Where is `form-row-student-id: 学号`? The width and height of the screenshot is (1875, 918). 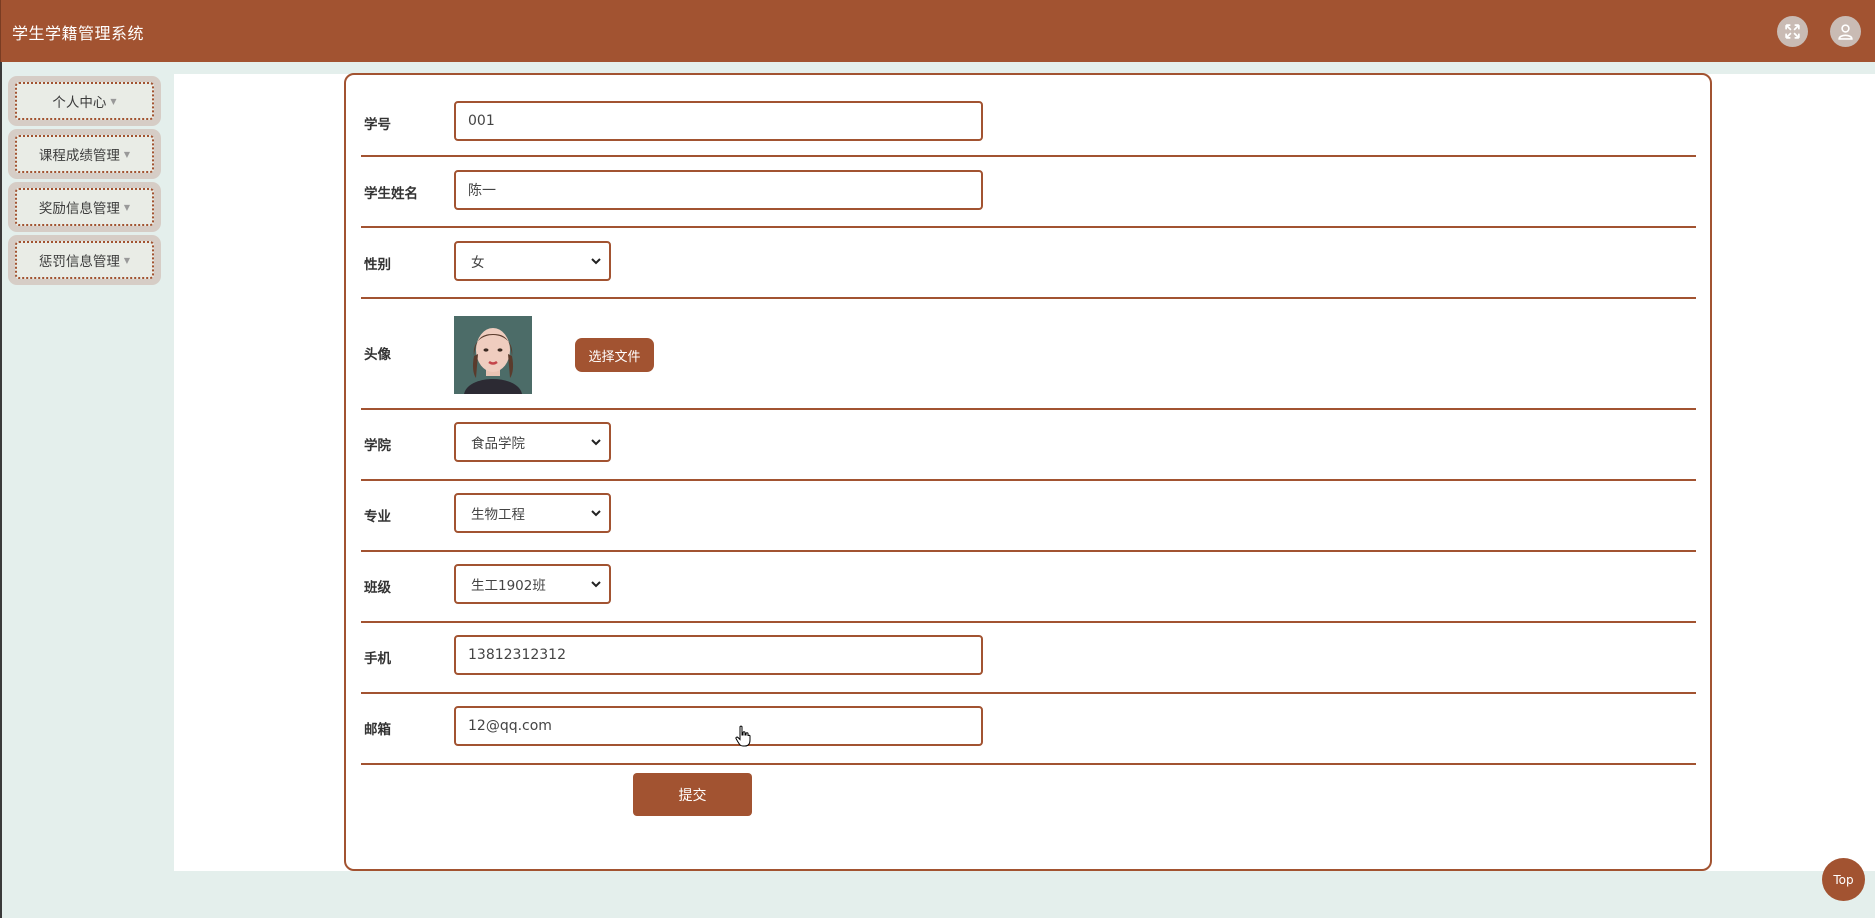
form-row-student-id: 学号 is located at coordinates (1028, 121).